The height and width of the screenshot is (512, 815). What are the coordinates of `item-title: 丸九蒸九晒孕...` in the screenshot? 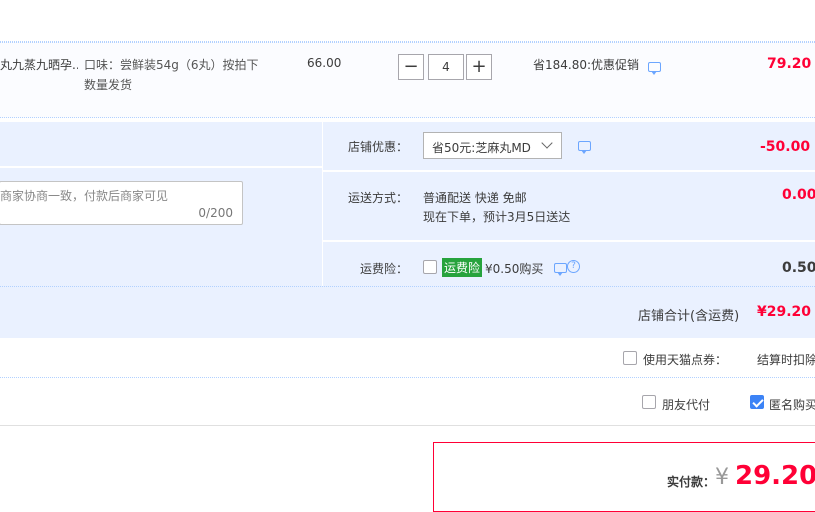 It's located at (39, 64).